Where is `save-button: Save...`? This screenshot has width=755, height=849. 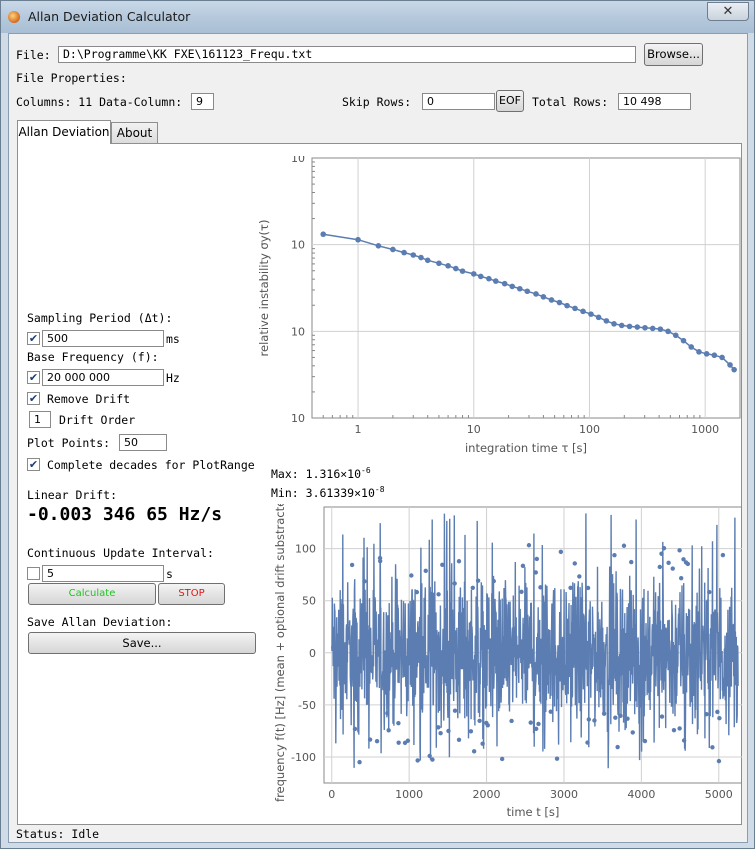 save-button: Save... is located at coordinates (142, 643).